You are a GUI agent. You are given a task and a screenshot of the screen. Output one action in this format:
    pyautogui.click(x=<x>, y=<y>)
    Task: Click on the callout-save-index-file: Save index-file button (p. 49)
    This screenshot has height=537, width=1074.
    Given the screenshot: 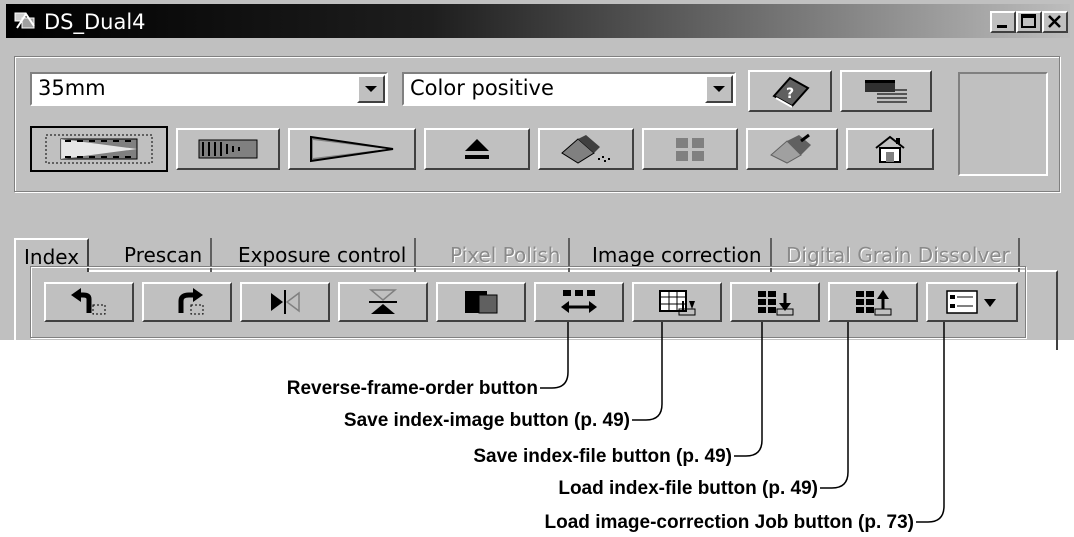 What is the action you would take?
    pyautogui.click(x=602, y=456)
    